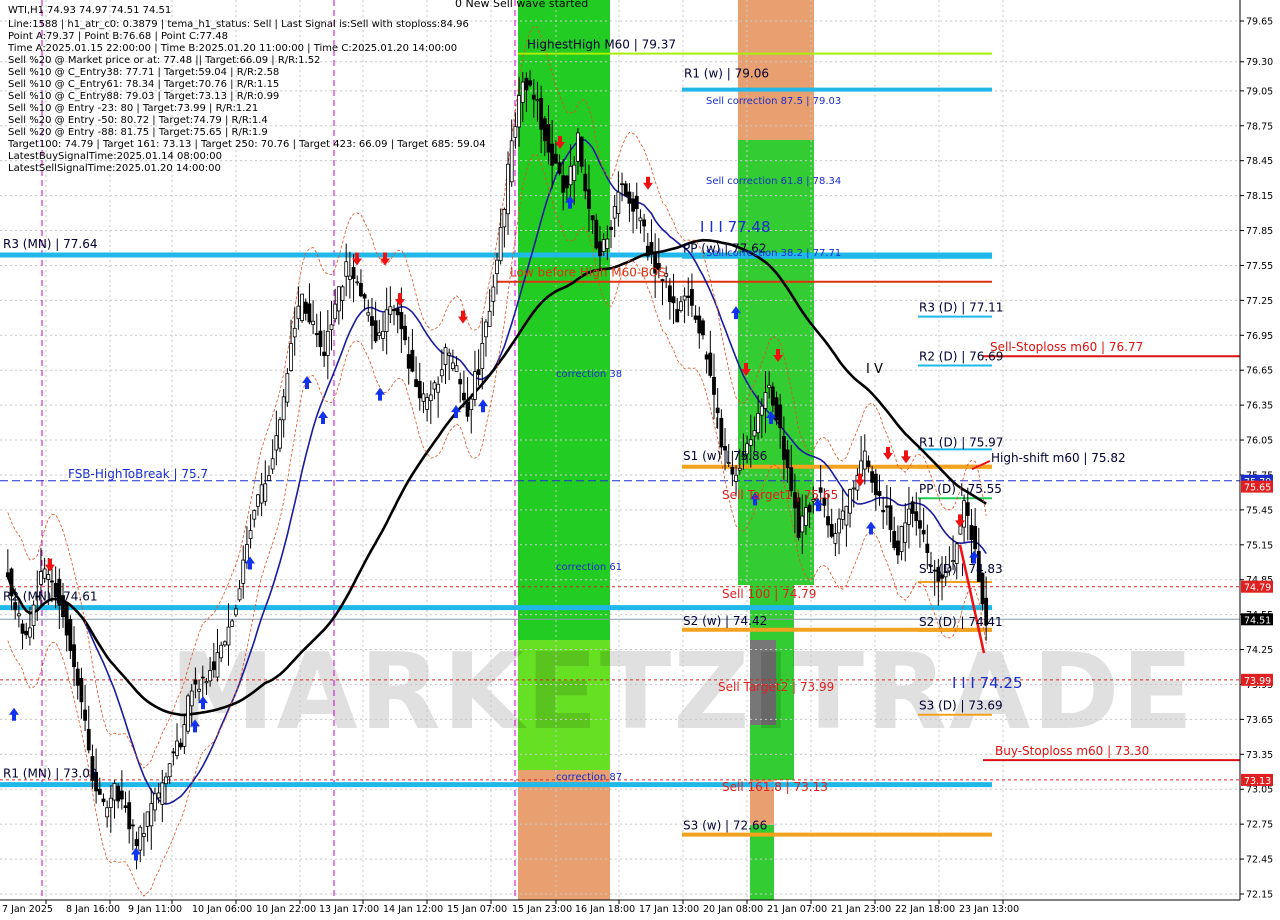 This screenshot has width=1280, height=920. Describe the element at coordinates (726, 74) in the screenshot. I see `level-label: R1 (w) | 79.06` at that location.